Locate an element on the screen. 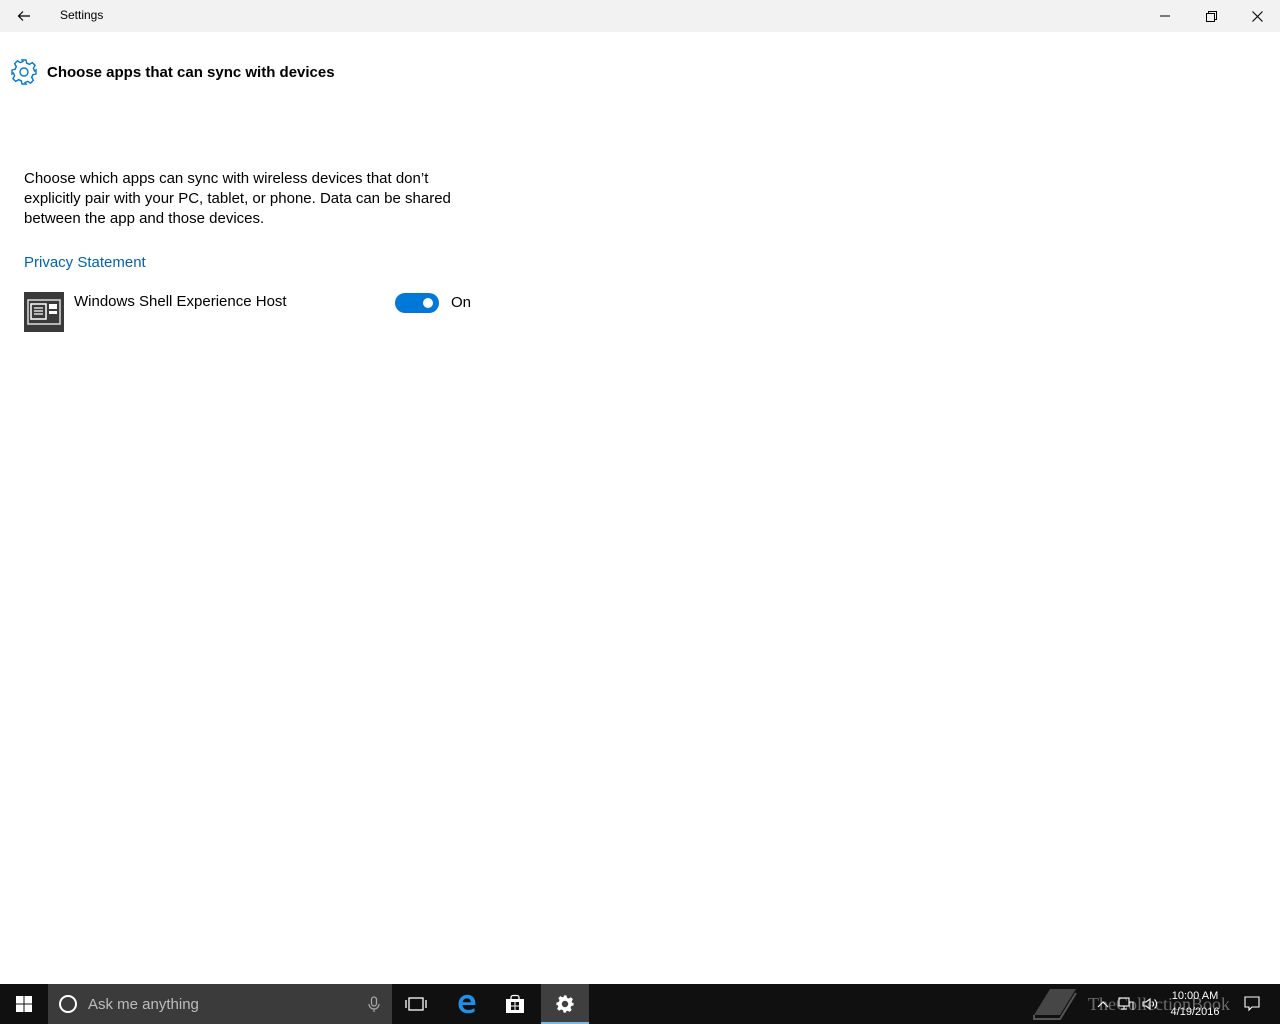  action-center-button is located at coordinates (1252, 1004).